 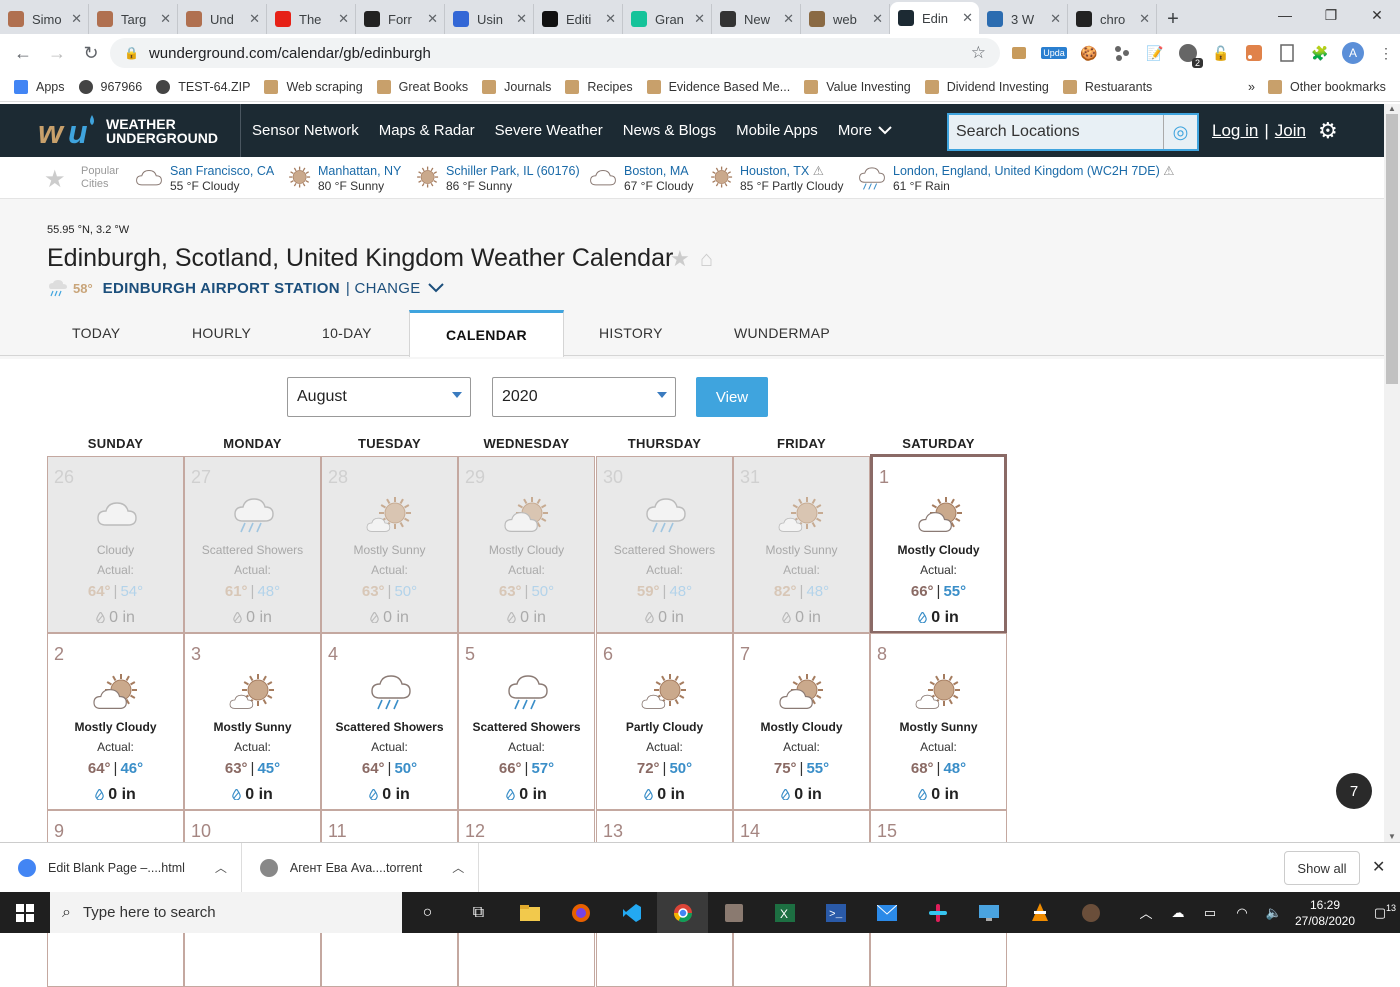 What do you see at coordinates (486, 333) in the screenshot?
I see `tab-calendar: CALENDAR` at bounding box center [486, 333].